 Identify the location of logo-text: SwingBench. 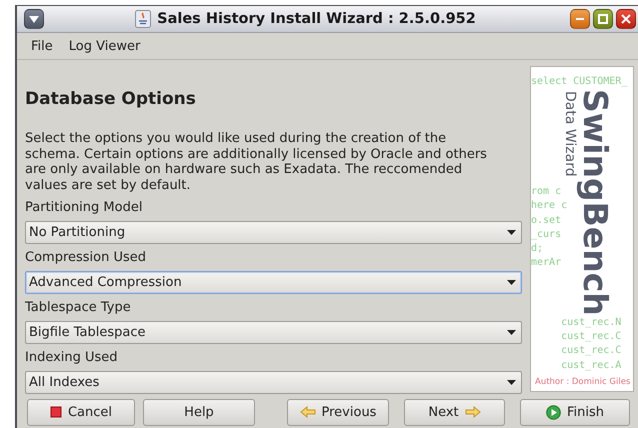
(595, 202).